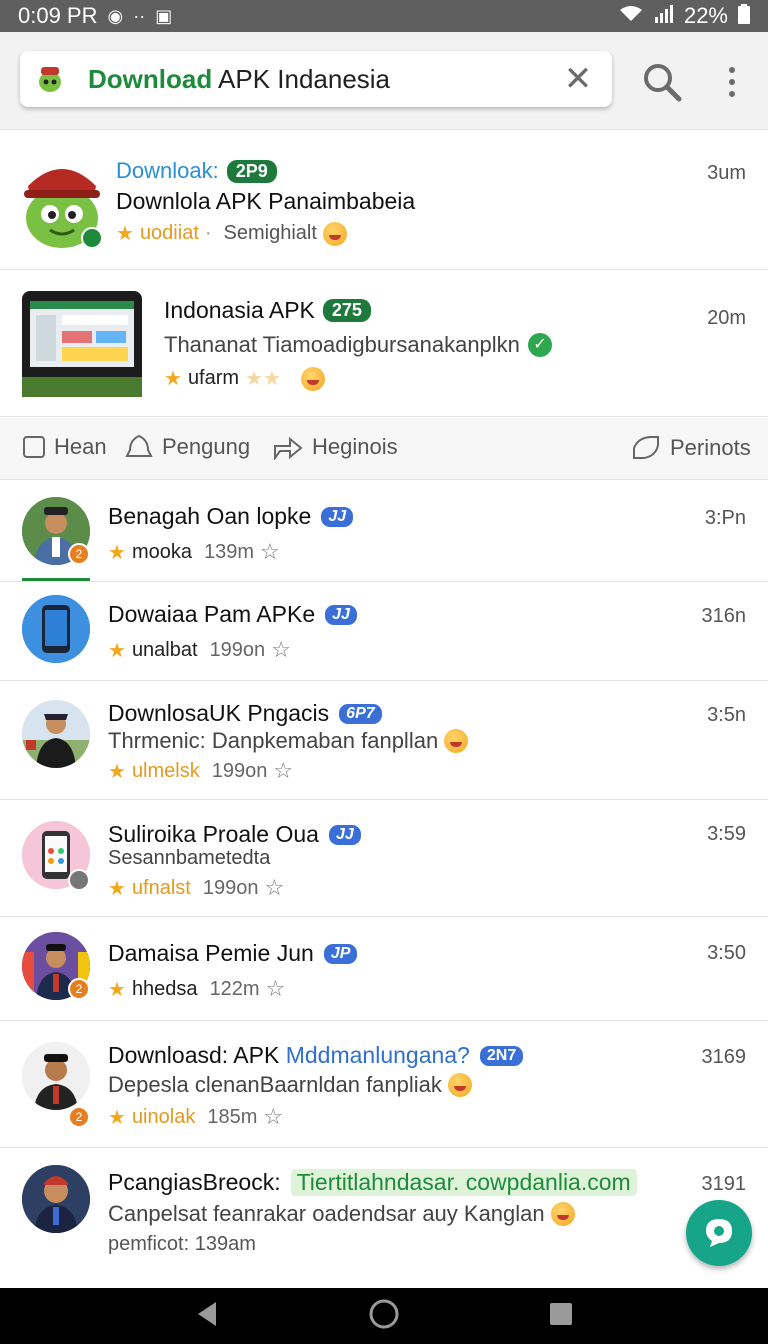 The image size is (768, 1344). What do you see at coordinates (228, 551) in the screenshot?
I see `row-meta-size: 139m` at bounding box center [228, 551].